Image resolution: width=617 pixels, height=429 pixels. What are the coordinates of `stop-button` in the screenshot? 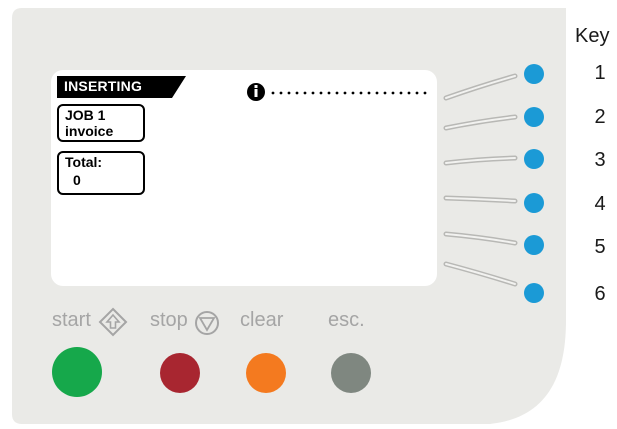 It's located at (180, 373).